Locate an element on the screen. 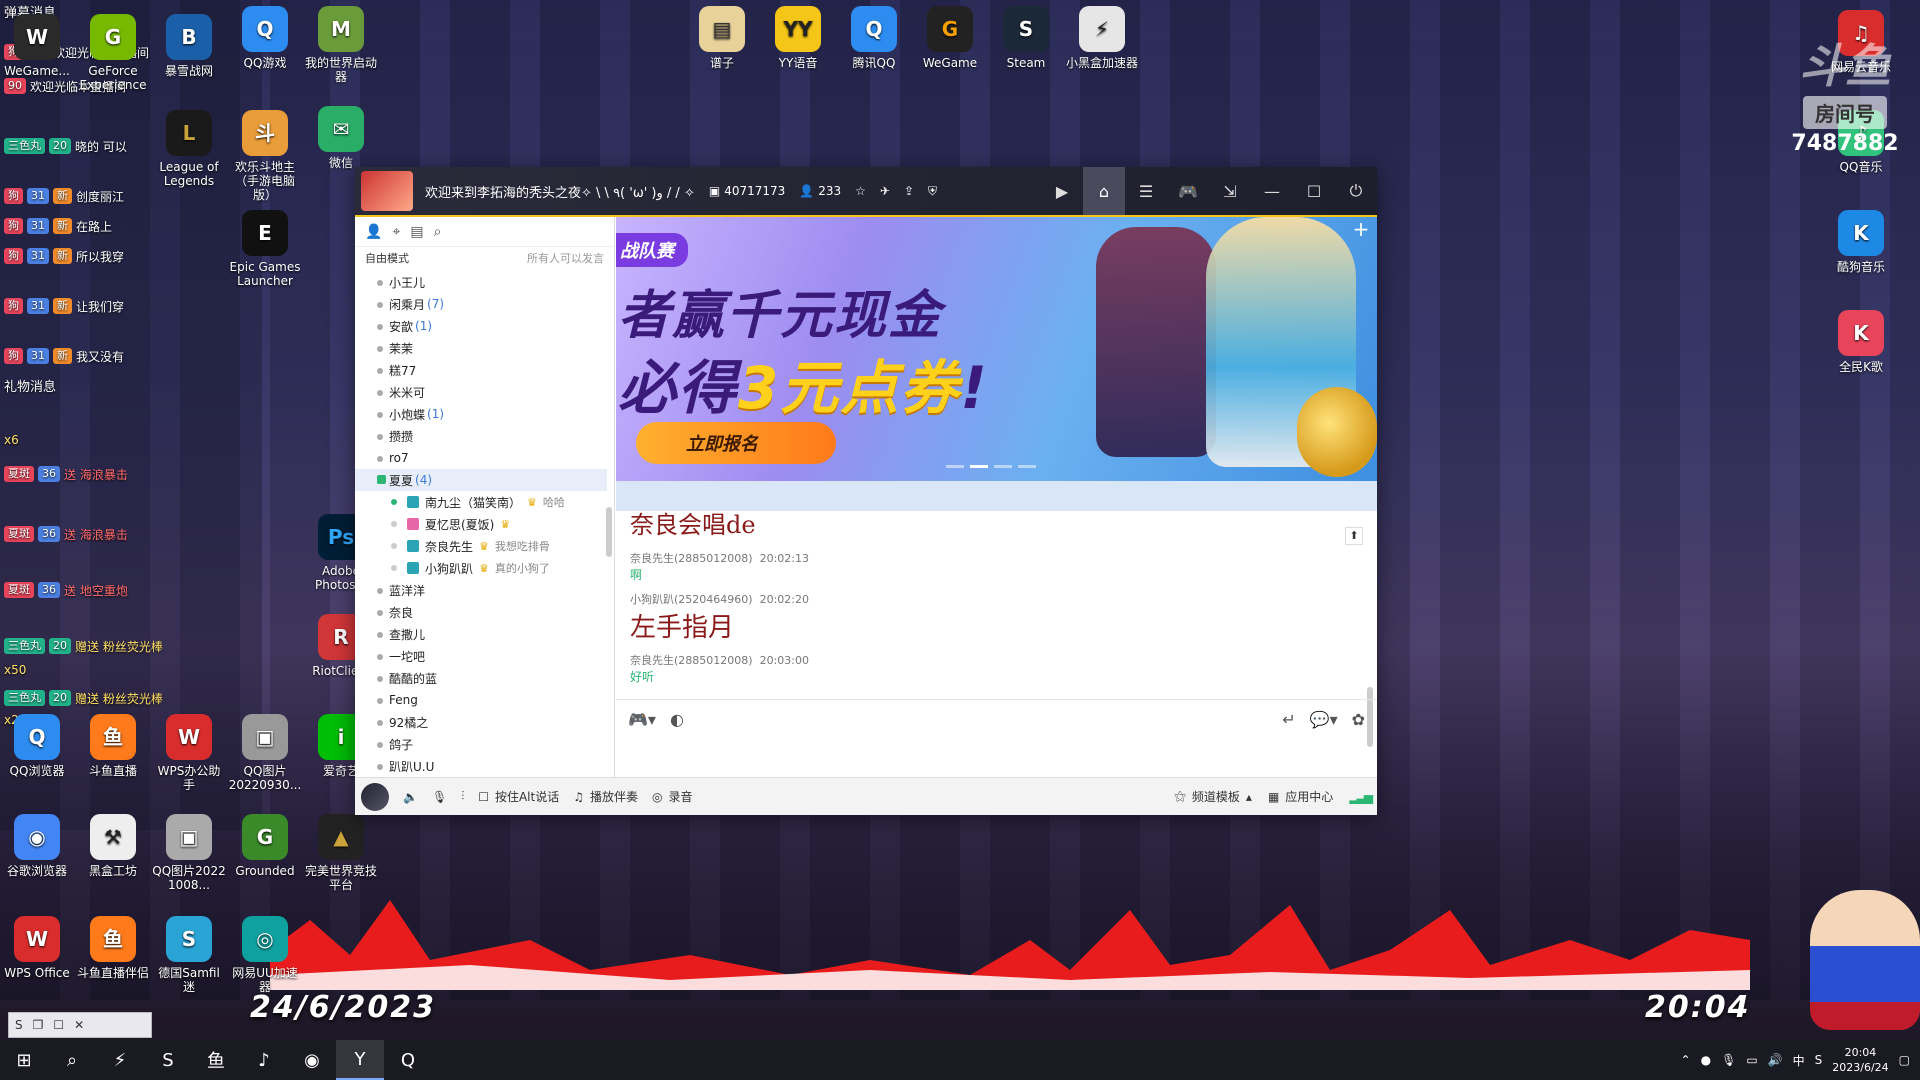  start-icon: ⊞ is located at coordinates (24, 1060).